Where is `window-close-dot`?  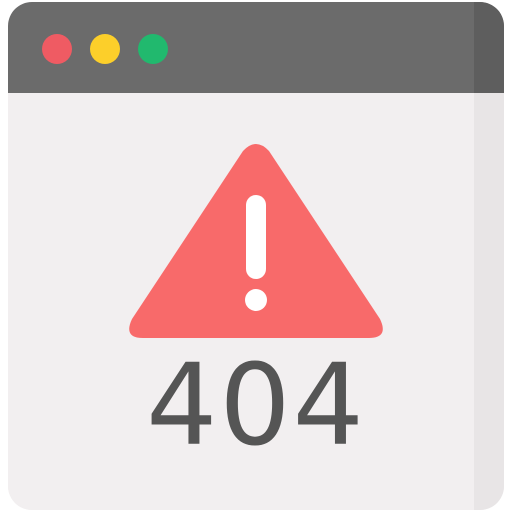
window-close-dot is located at coordinates (57, 49).